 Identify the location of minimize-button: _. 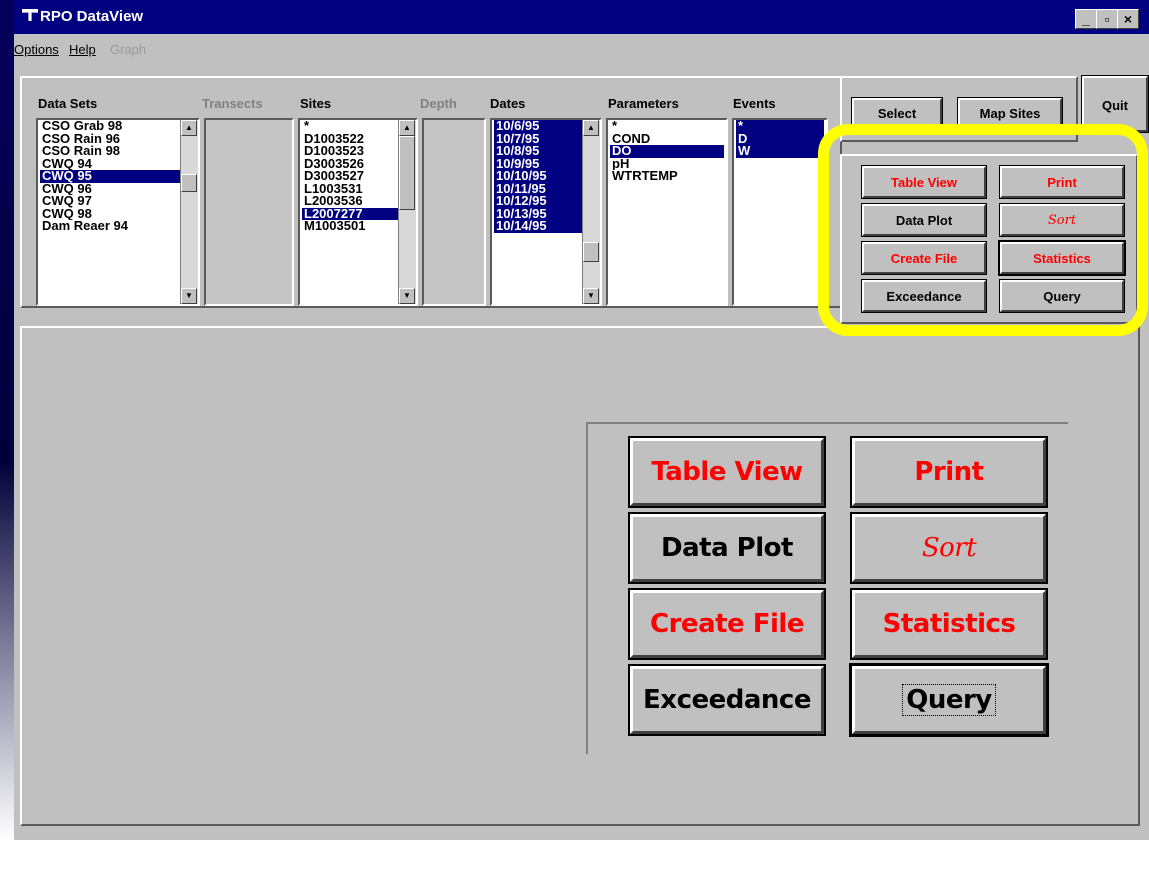
(1086, 19).